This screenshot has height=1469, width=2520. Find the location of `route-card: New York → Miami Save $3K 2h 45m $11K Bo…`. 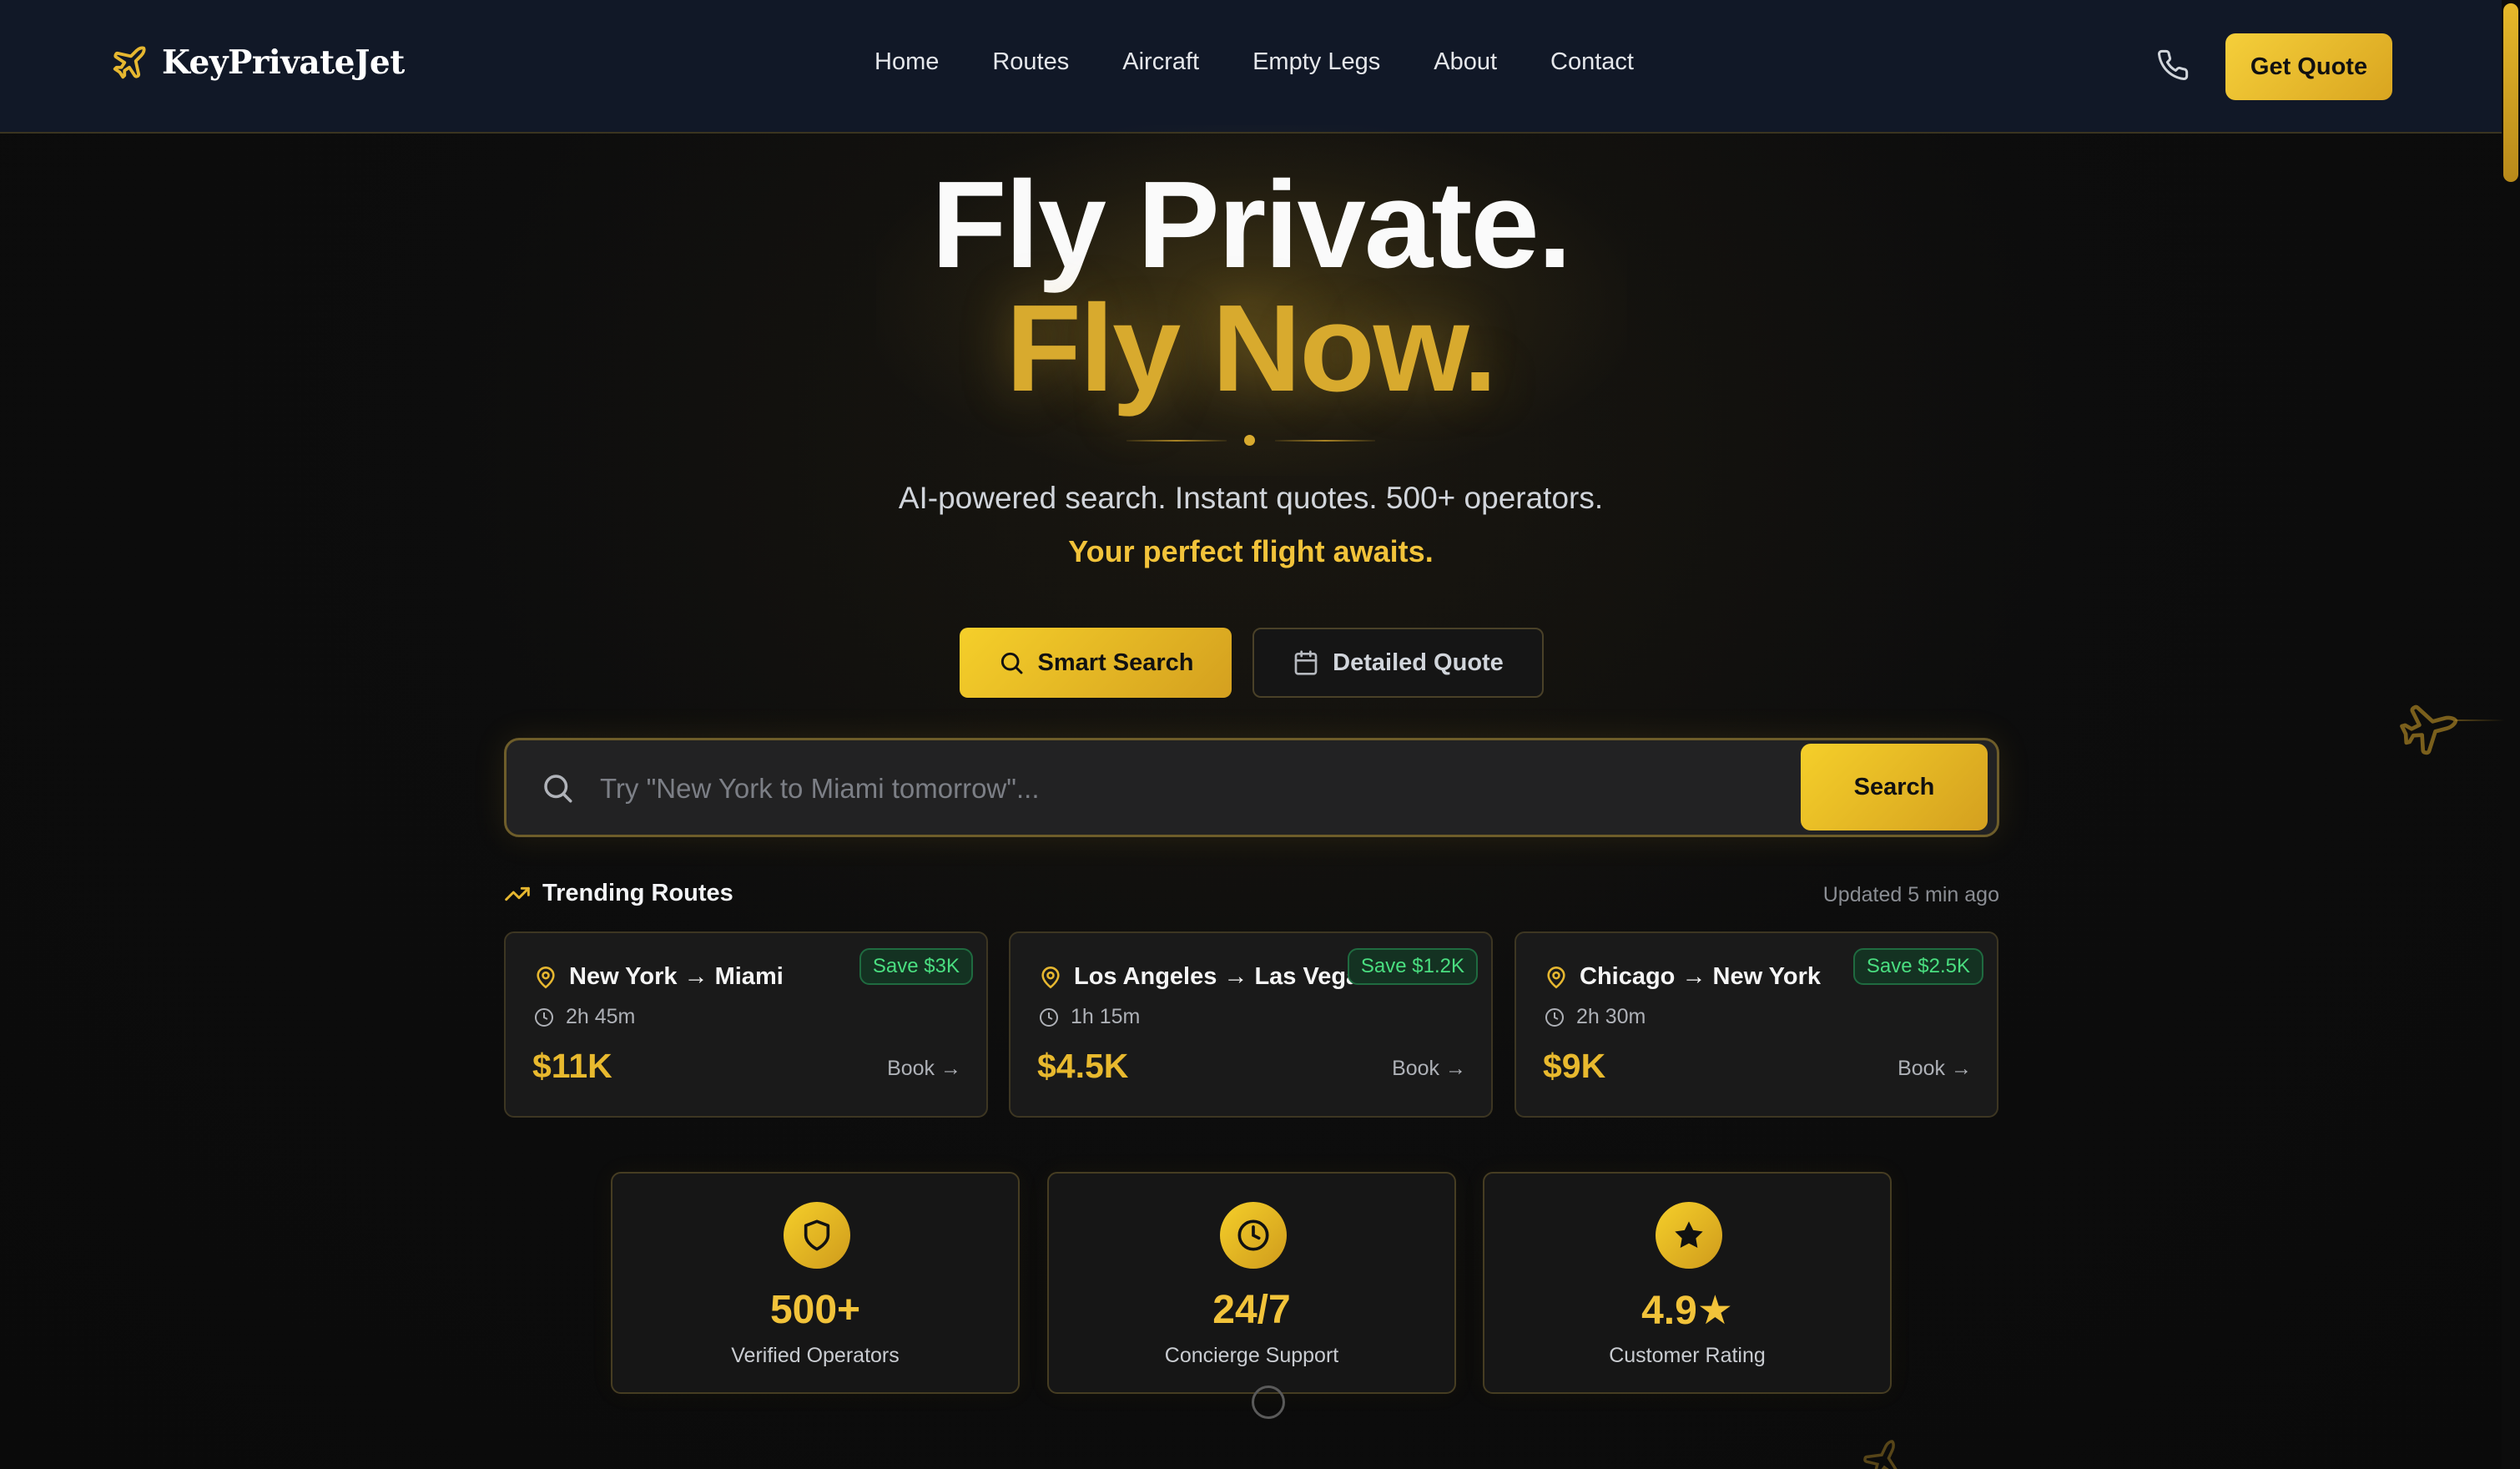

route-card: New York → Miami Save $3K 2h 45m $11K Bo… is located at coordinates (746, 1024).